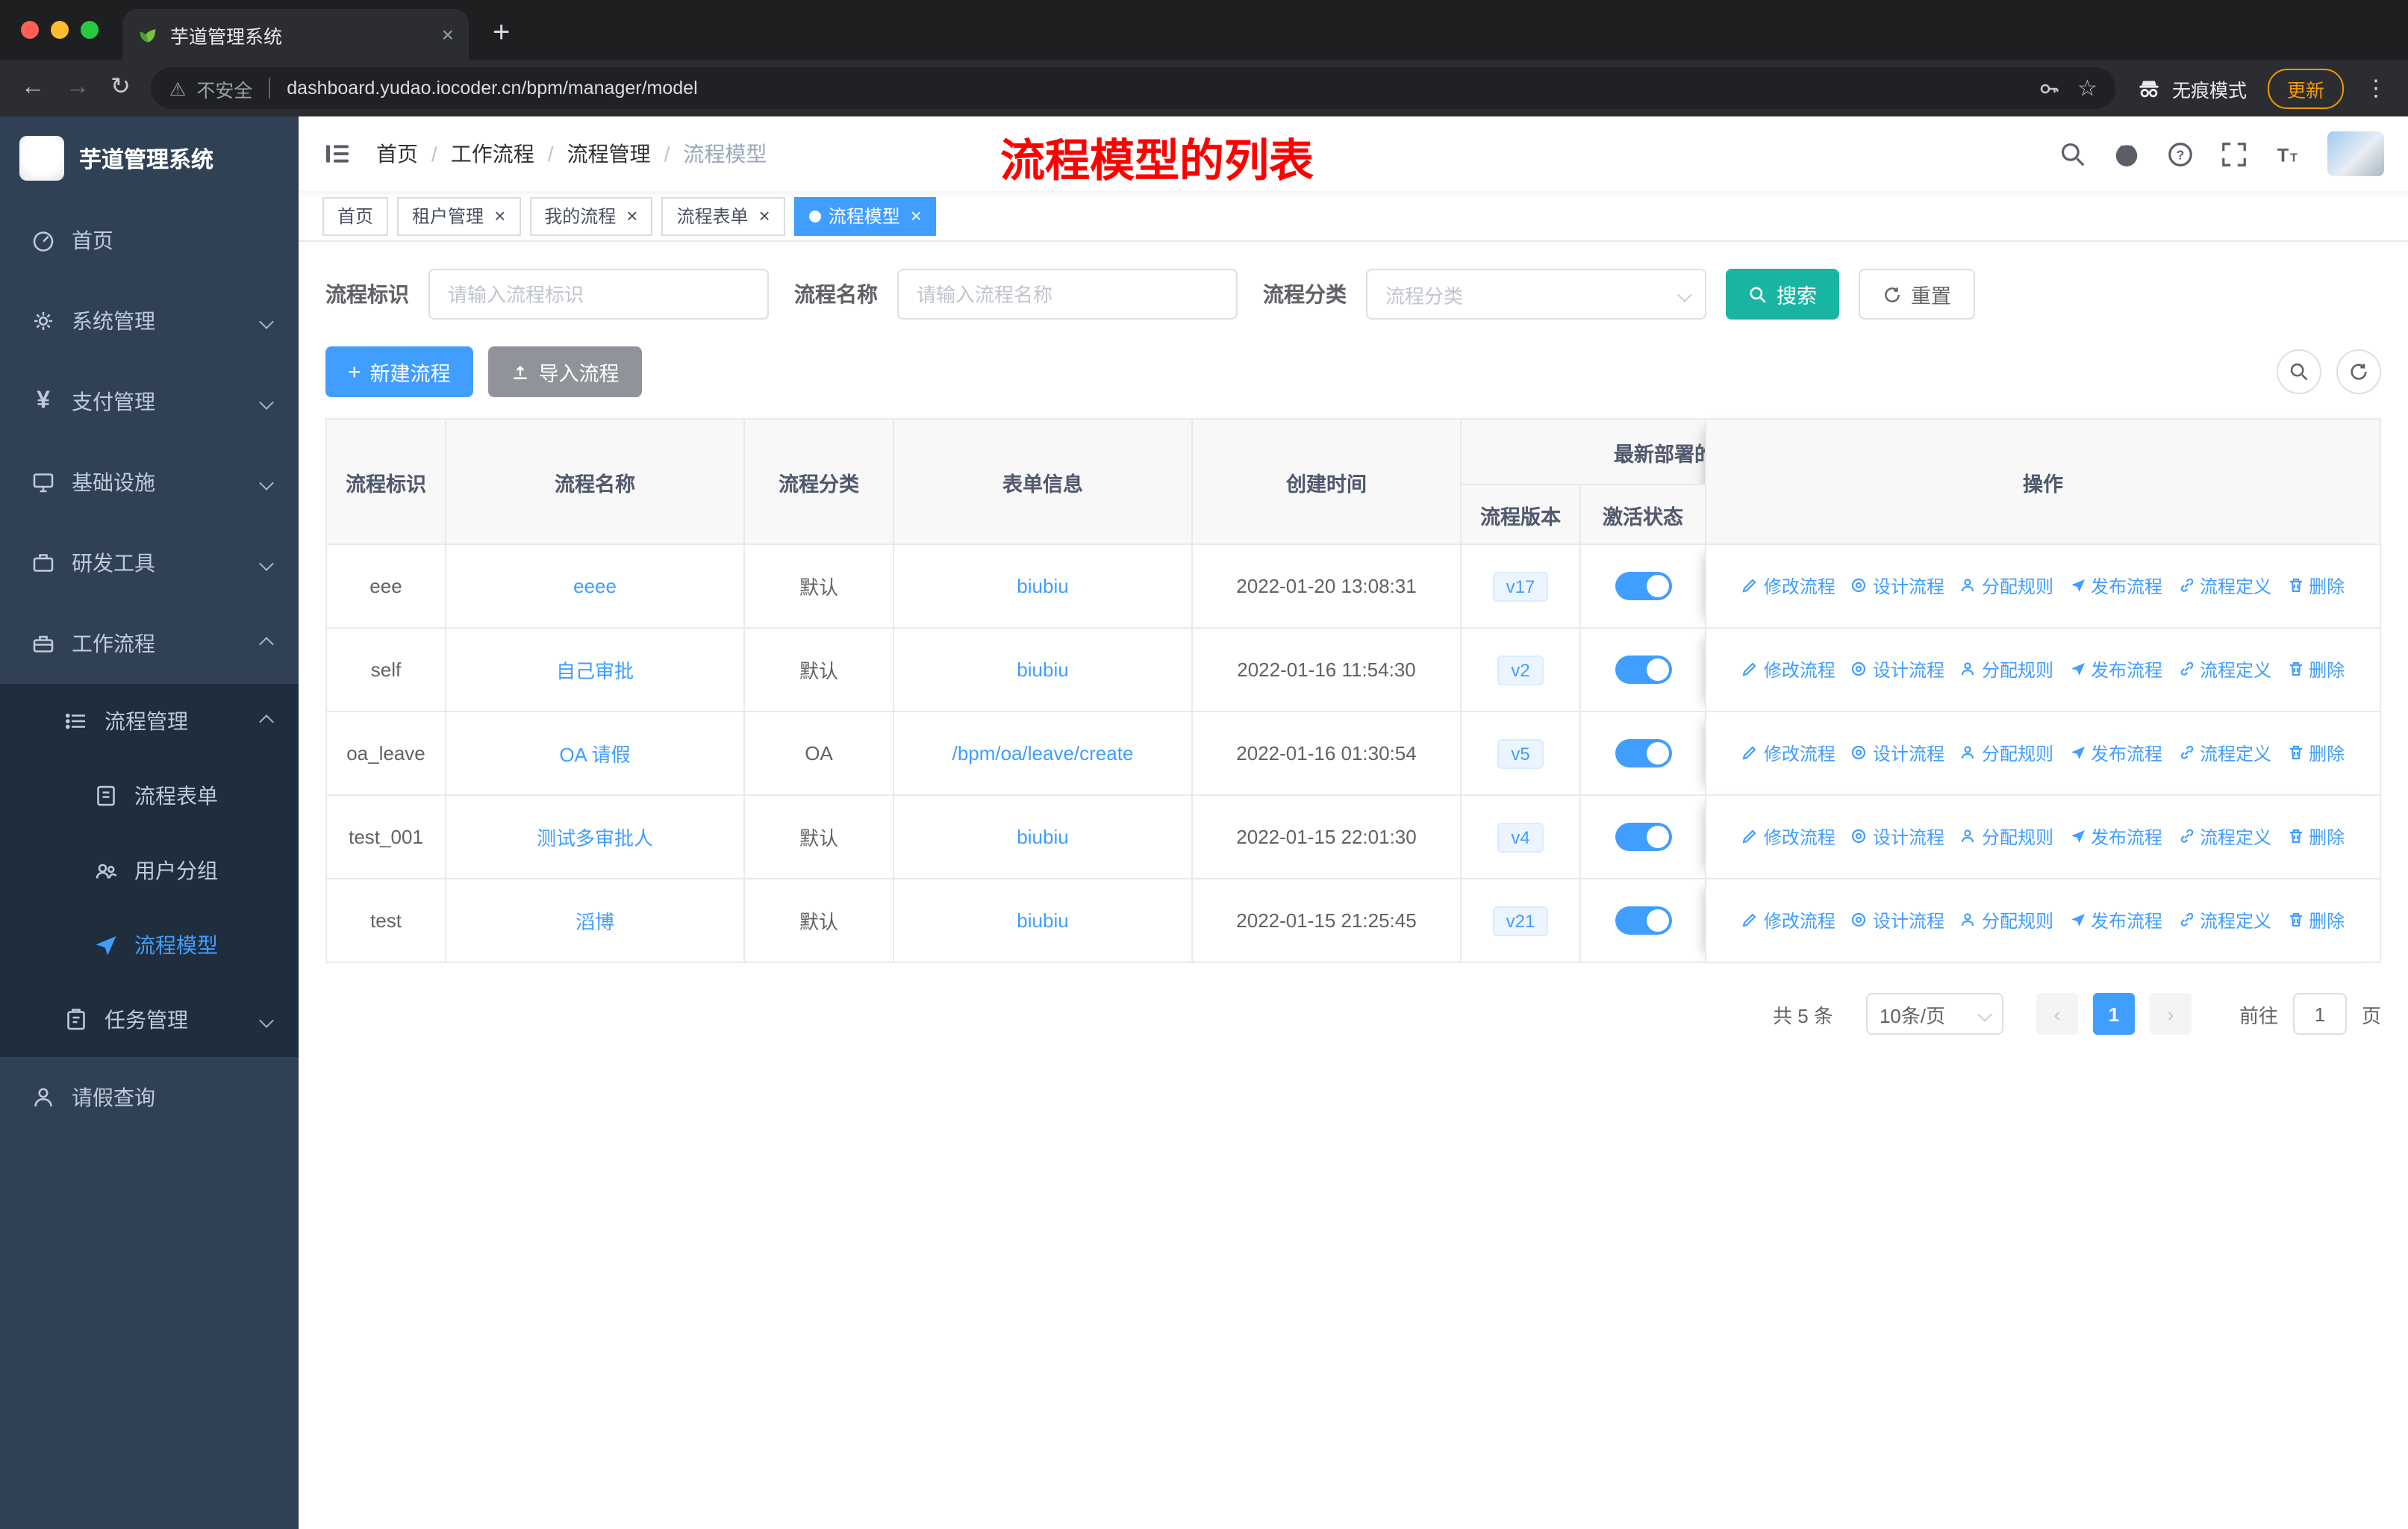 This screenshot has height=1529, width=2408. Describe the element at coordinates (60, 30) in the screenshot. I see `minimize-window-button` at that location.